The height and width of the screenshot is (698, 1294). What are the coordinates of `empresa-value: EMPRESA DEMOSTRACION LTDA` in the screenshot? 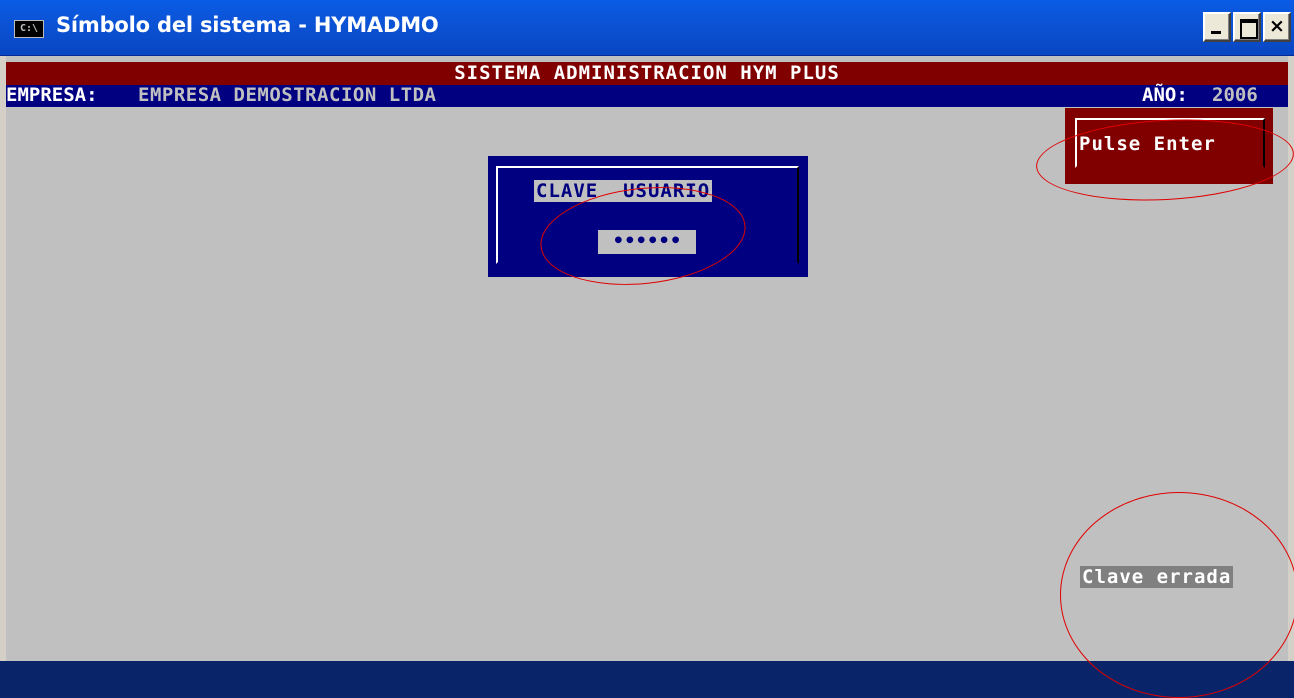 It's located at (287, 95).